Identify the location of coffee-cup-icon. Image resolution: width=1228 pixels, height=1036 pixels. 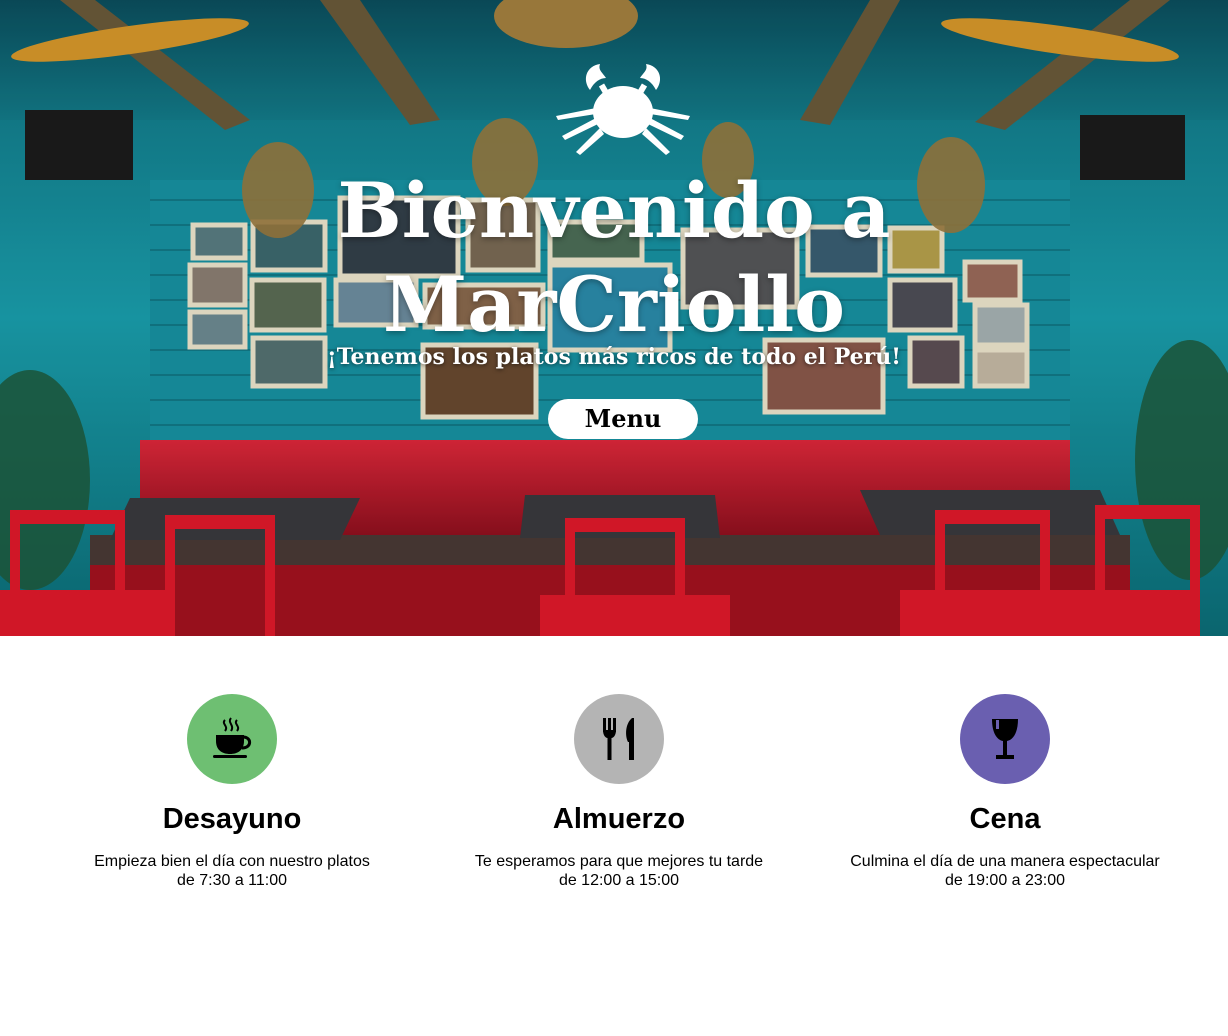
(232, 737).